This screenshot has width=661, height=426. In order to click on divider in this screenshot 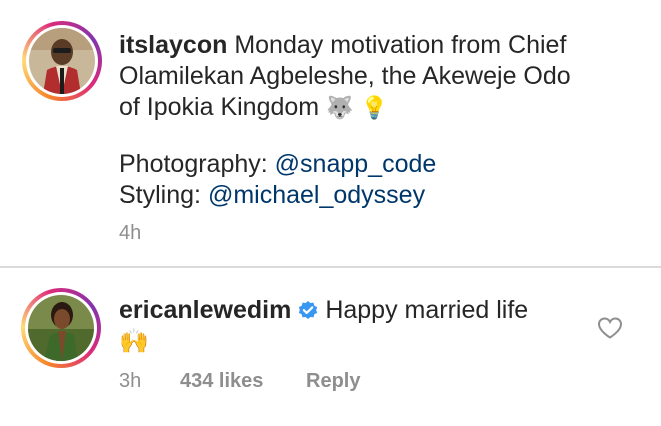, I will do `click(330, 267)`.